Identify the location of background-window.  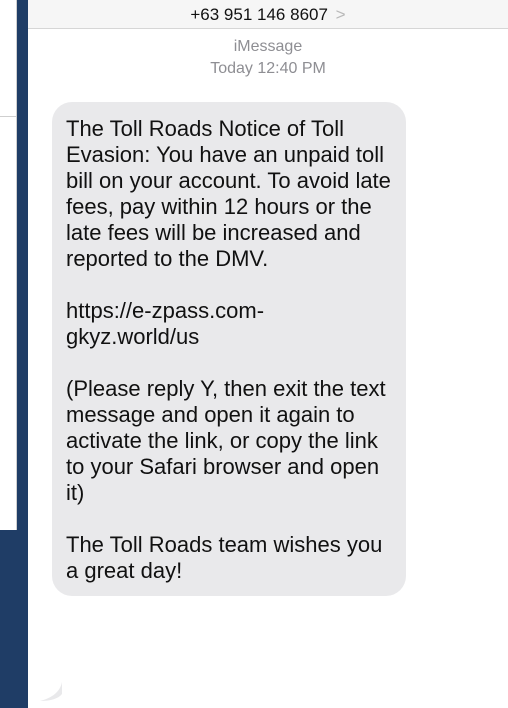
(8, 265).